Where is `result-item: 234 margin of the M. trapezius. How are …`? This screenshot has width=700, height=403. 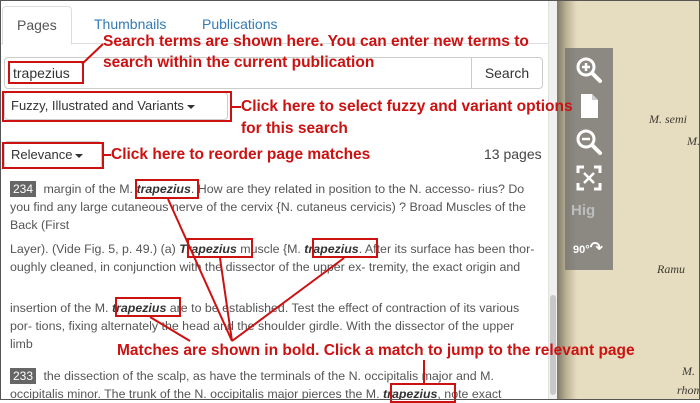 result-item: 234 margin of the M. trapezius. How are … is located at coordinates (275, 207).